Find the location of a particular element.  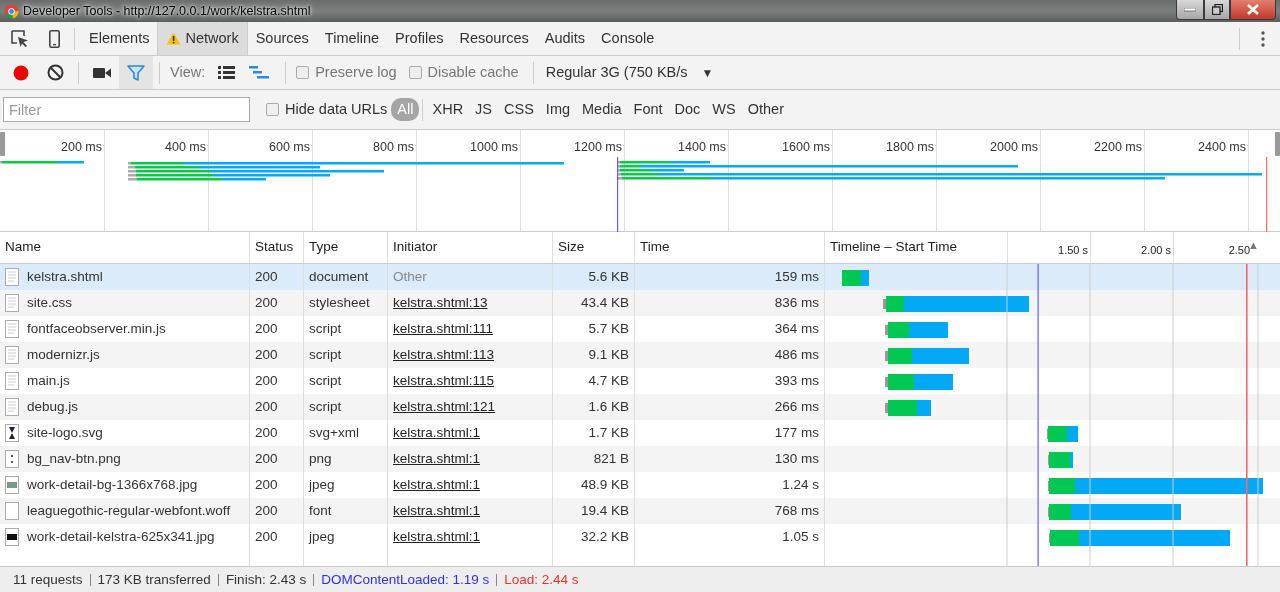

request-time: 836 ms is located at coordinates (796, 302).